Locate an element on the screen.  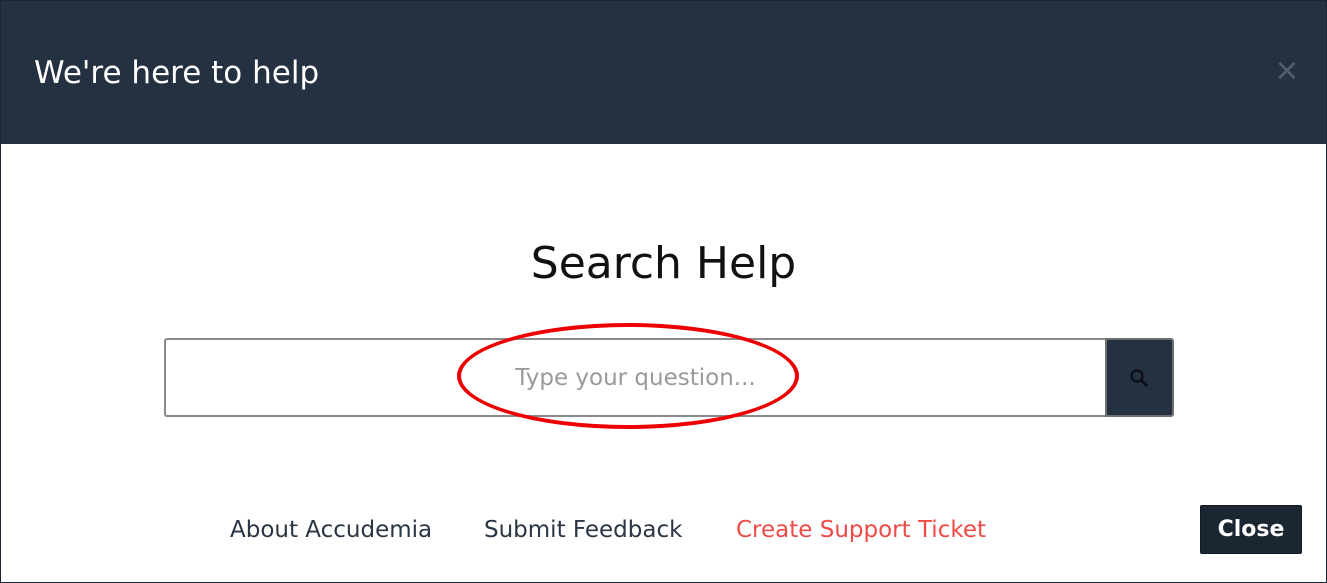
create-support-ticket-link: Create Support Ticket is located at coordinates (861, 530).